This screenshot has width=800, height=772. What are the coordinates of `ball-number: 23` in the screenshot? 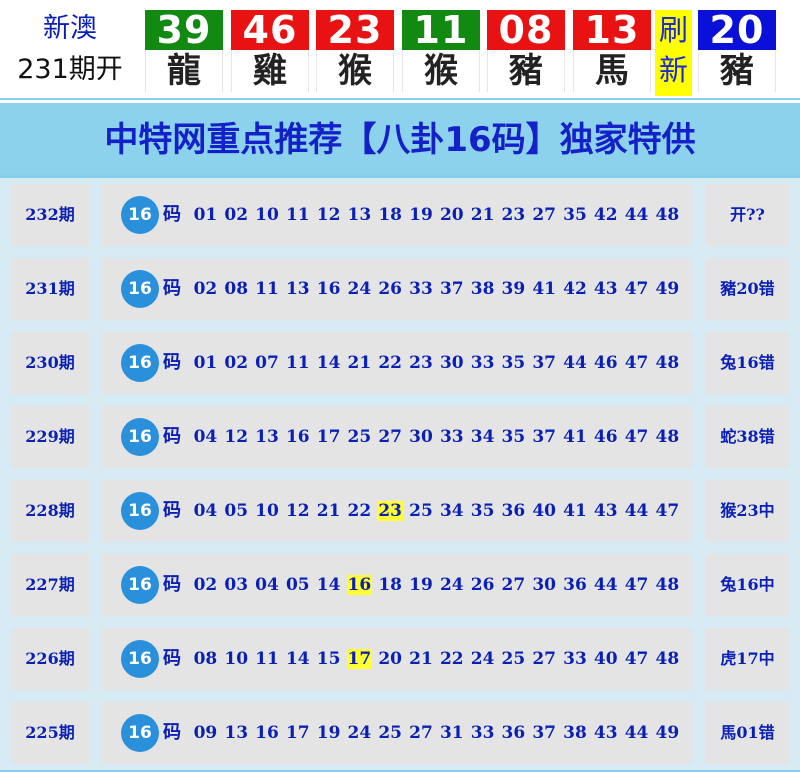 It's located at (355, 30).